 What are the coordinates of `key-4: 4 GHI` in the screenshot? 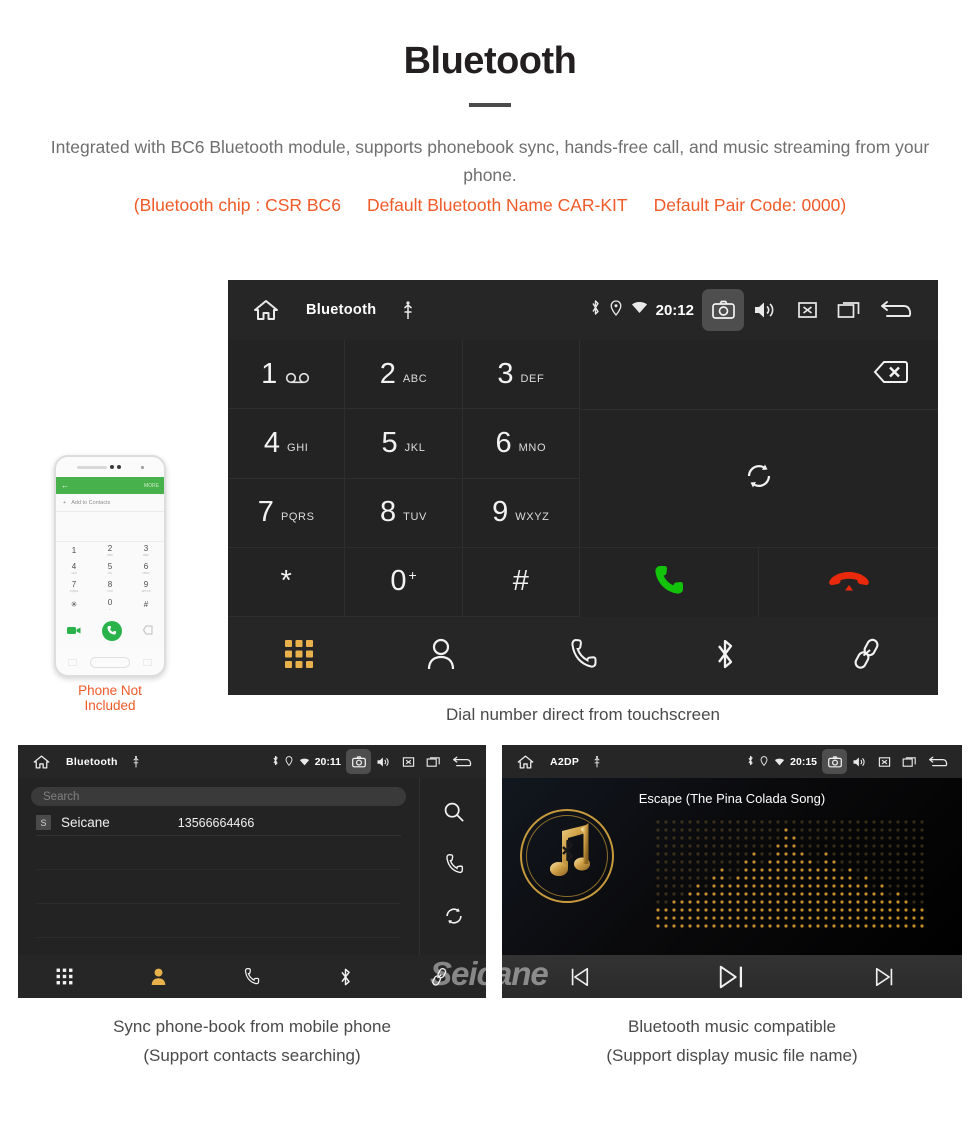 It's located at (287, 444).